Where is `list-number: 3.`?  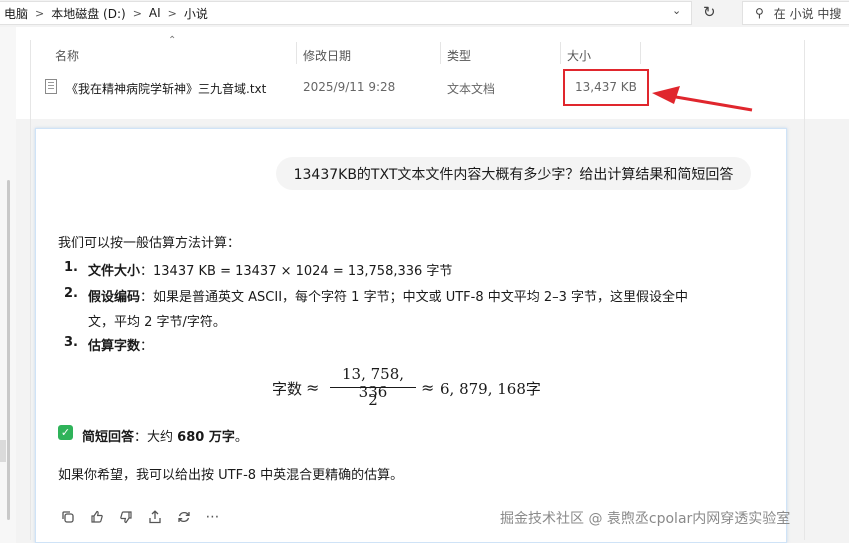 list-number: 3. is located at coordinates (71, 342).